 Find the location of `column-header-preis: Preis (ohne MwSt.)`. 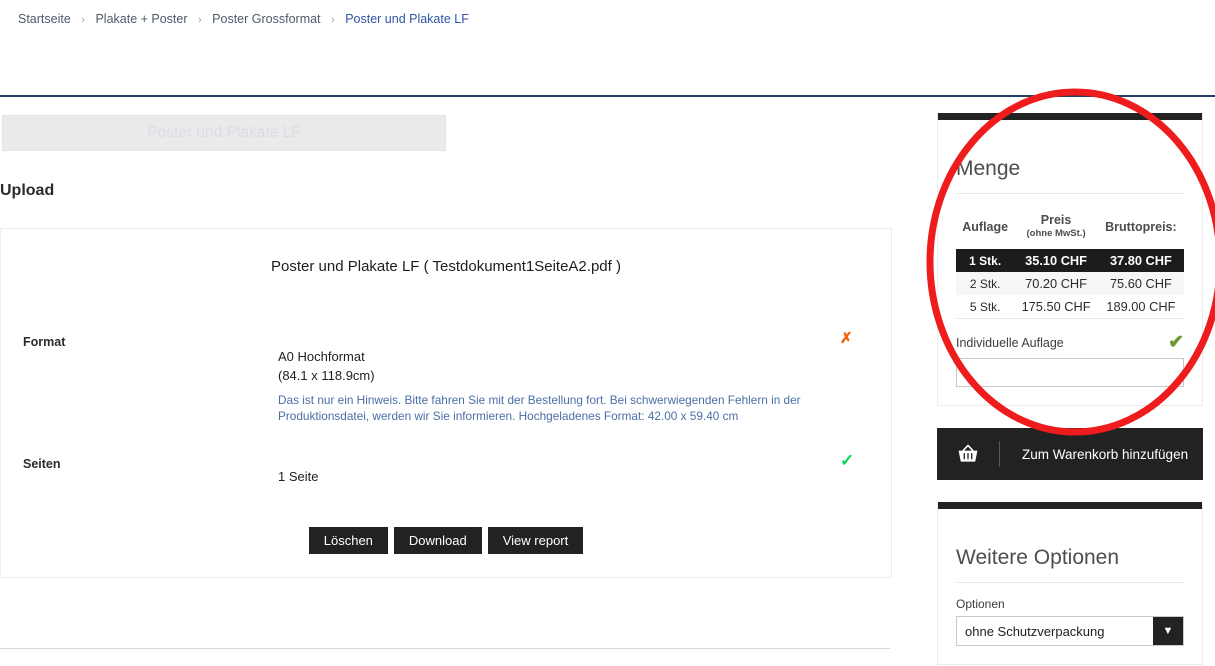

column-header-preis: Preis (ohne MwSt.) is located at coordinates (1055, 228).